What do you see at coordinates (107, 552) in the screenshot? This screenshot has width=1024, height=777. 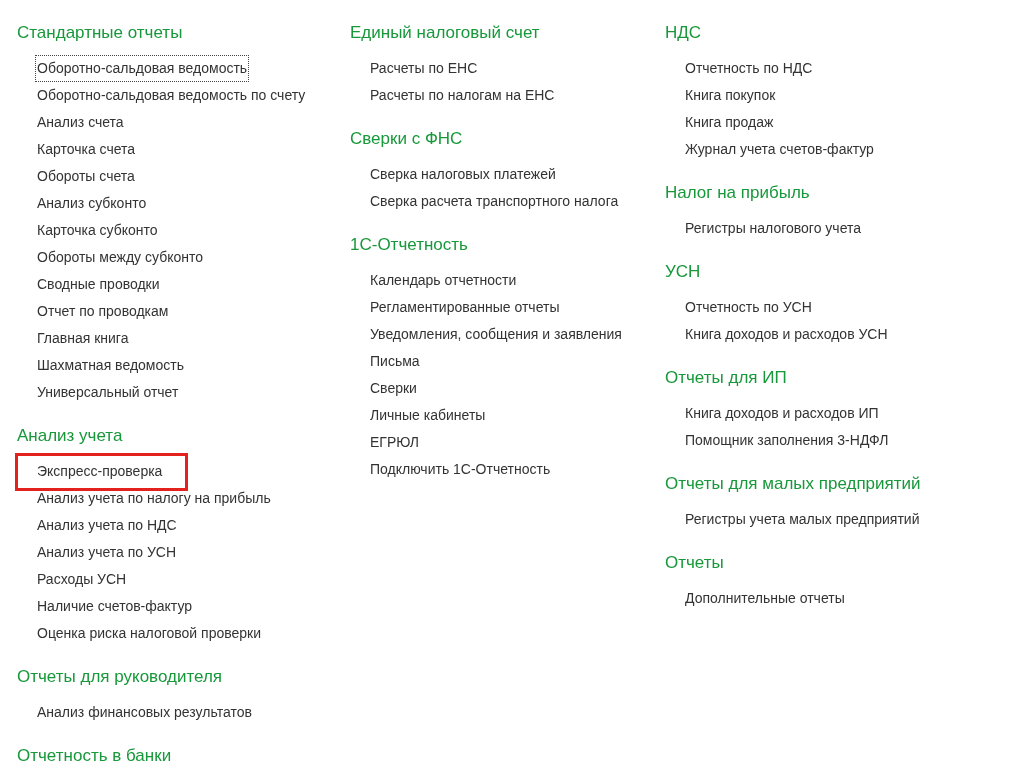 I see `report-link: Анализ учета по УСН` at bounding box center [107, 552].